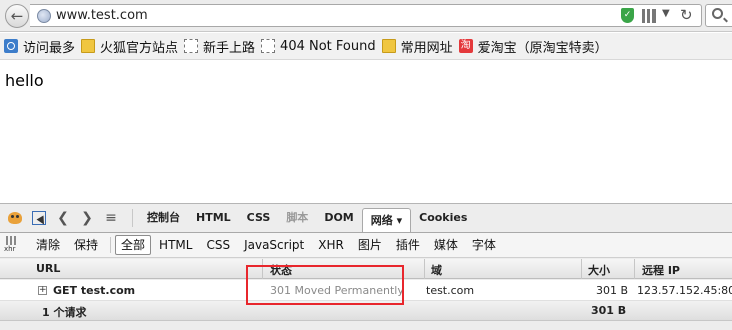 The image size is (732, 330). Describe the element at coordinates (259, 218) in the screenshot. I see `tab-css: CSS` at that location.